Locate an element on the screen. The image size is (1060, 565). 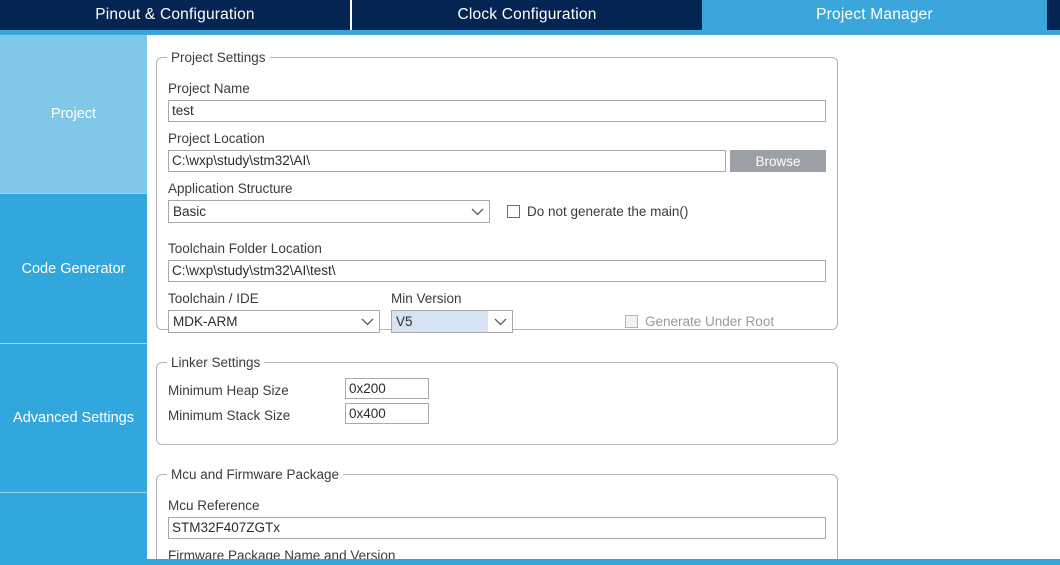
do-not-generate-main-checkbox-row: Do not generate the main() is located at coordinates (597, 211).